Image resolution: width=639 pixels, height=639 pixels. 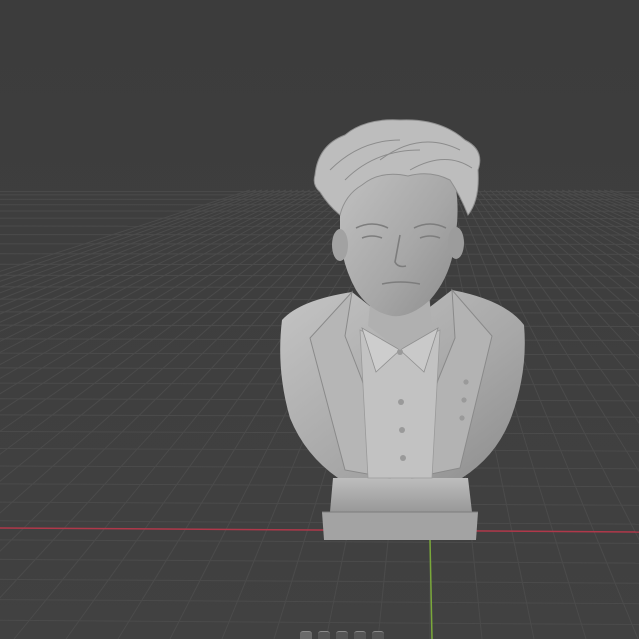 What do you see at coordinates (401, 495) in the screenshot?
I see `pedestal-top` at bounding box center [401, 495].